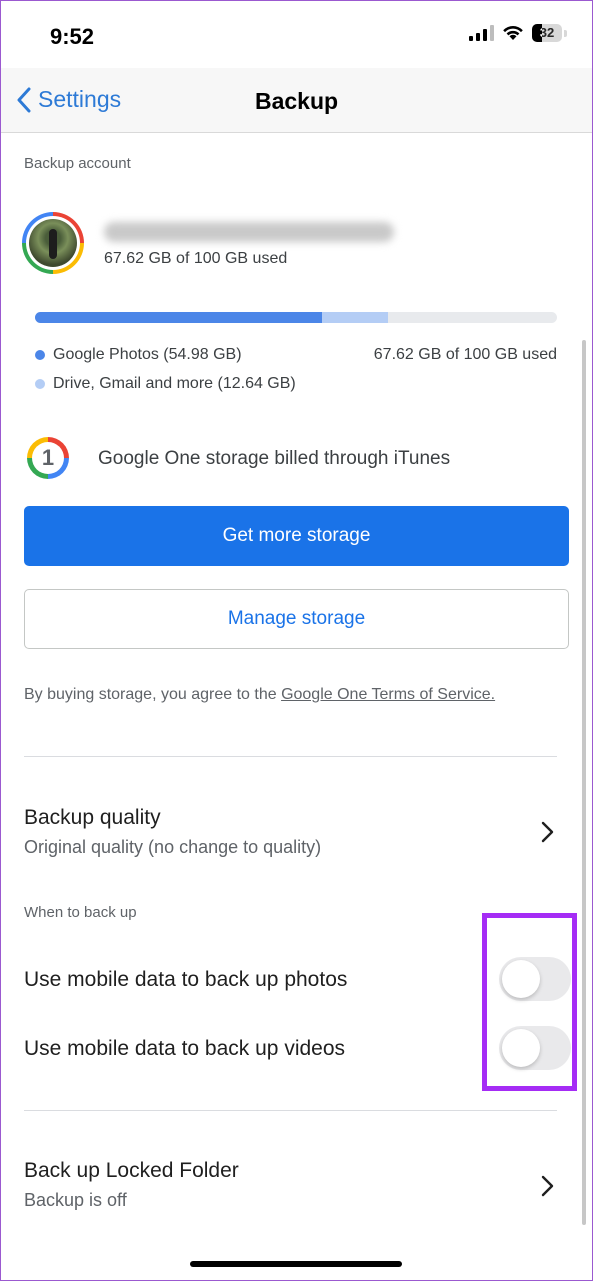  I want to click on legend-photos-label: Google Photos (54.98 GB), so click(147, 354).